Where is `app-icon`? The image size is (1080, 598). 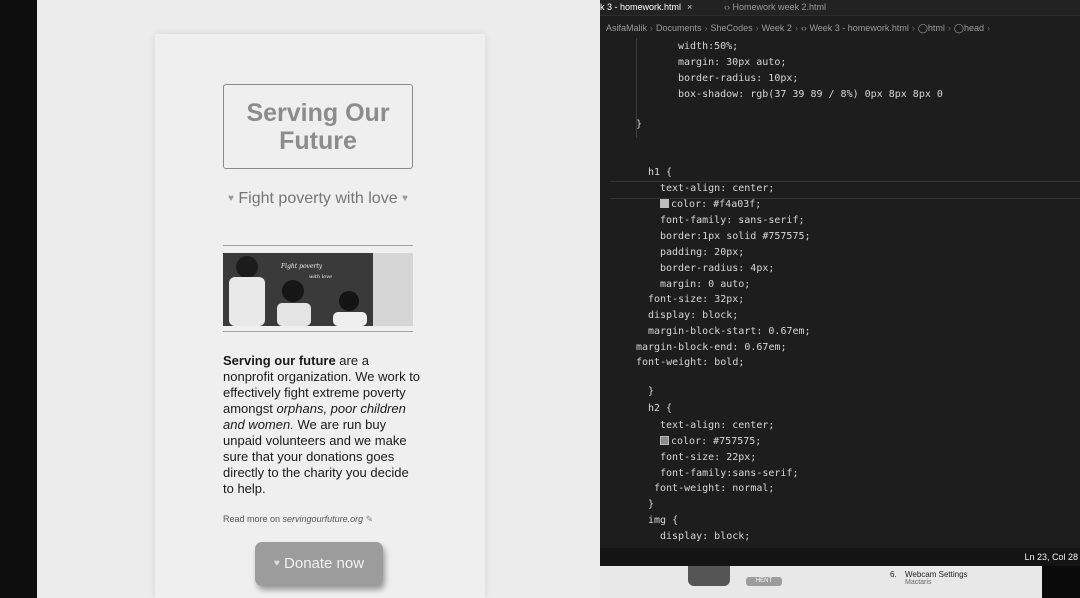
app-icon is located at coordinates (709, 576).